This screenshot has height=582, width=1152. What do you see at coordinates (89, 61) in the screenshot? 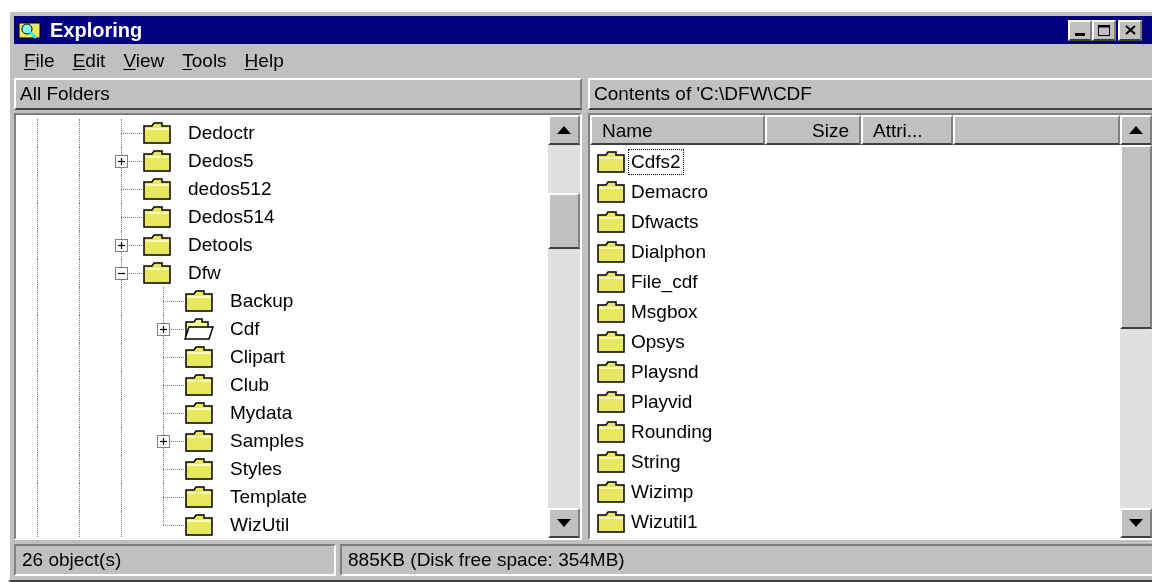
I see `menu-item: Edit` at bounding box center [89, 61].